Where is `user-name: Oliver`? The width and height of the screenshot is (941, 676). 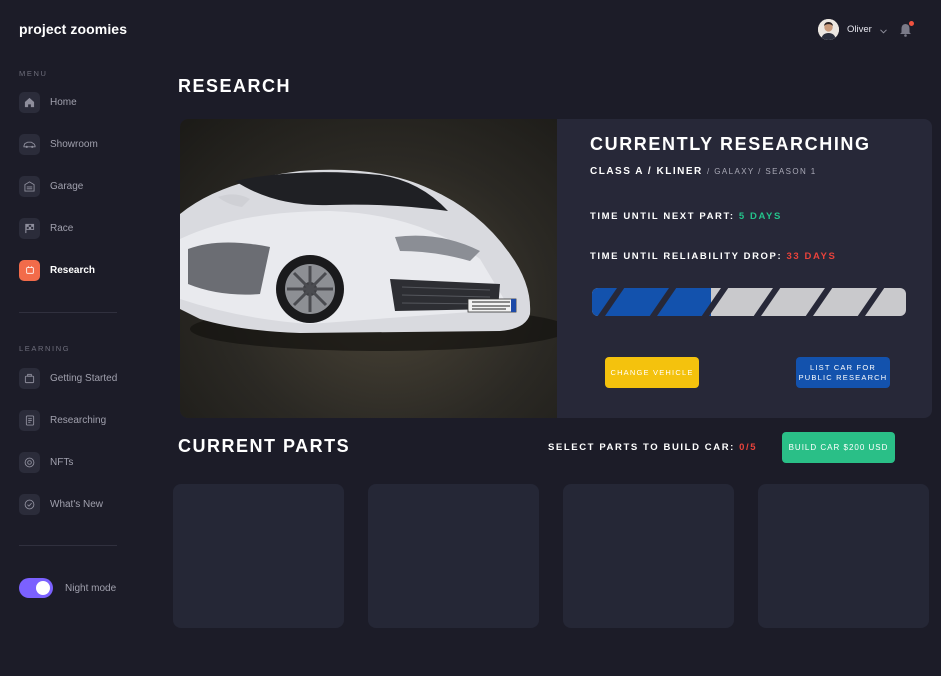
user-name: Oliver is located at coordinates (859, 29).